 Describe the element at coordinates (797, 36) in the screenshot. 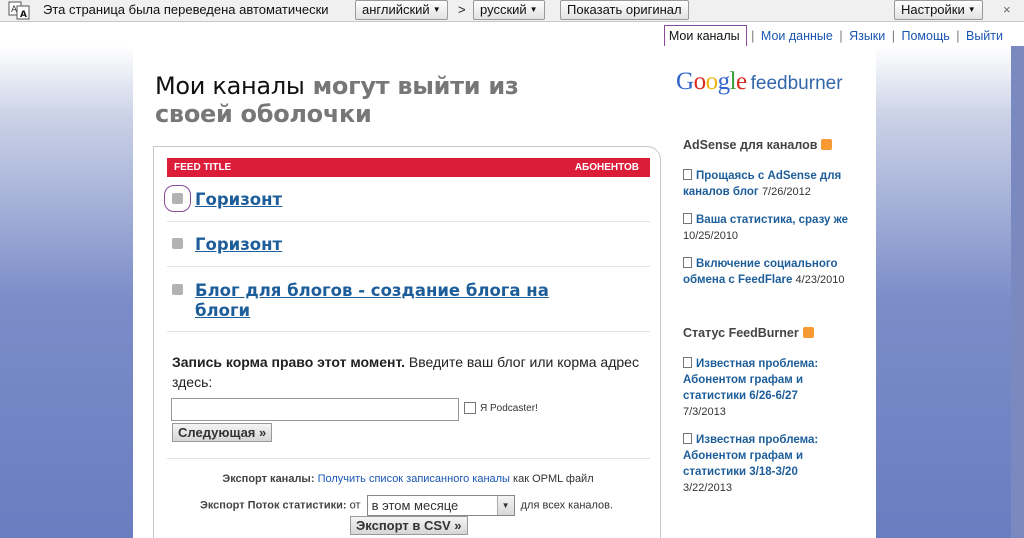

I see `nav-my-account: Мои данные` at that location.